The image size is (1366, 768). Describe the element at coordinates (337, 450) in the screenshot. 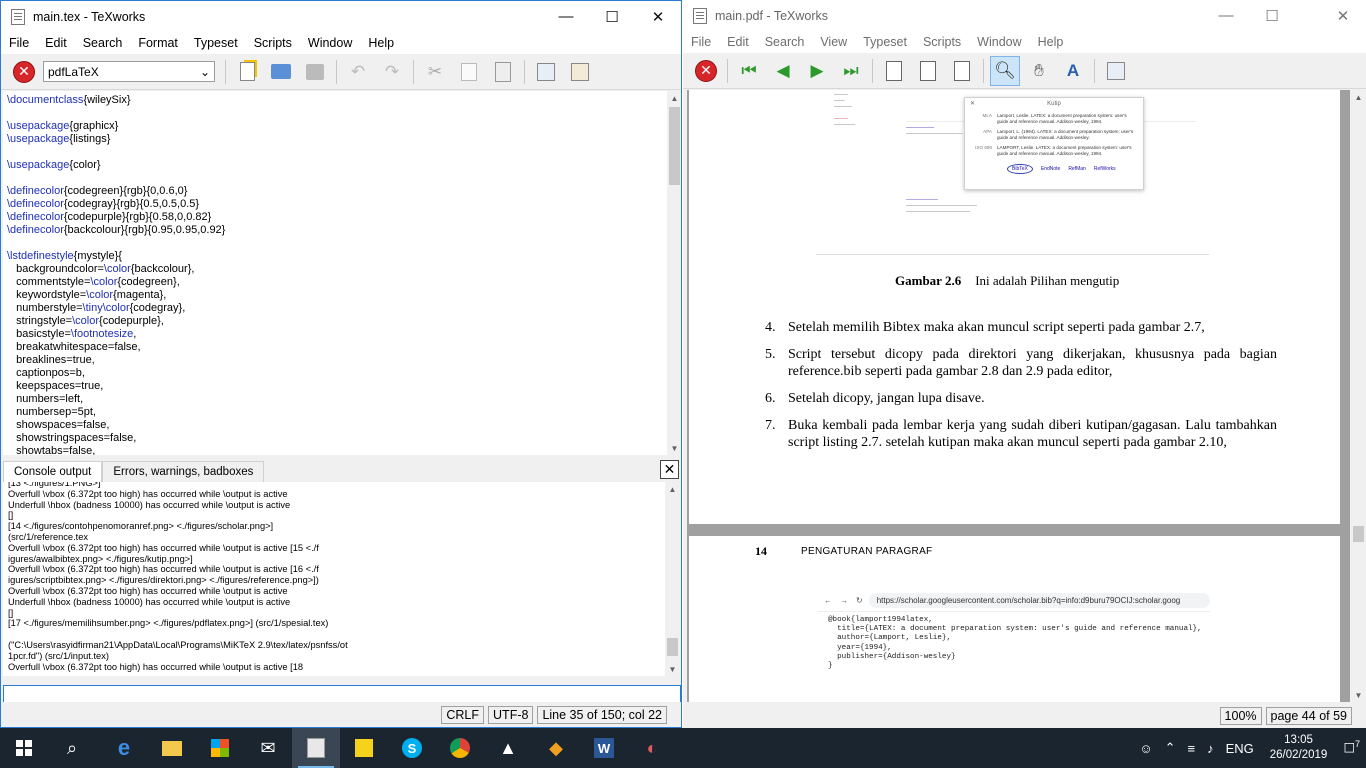

I see `code-line: showtabs=false,` at that location.